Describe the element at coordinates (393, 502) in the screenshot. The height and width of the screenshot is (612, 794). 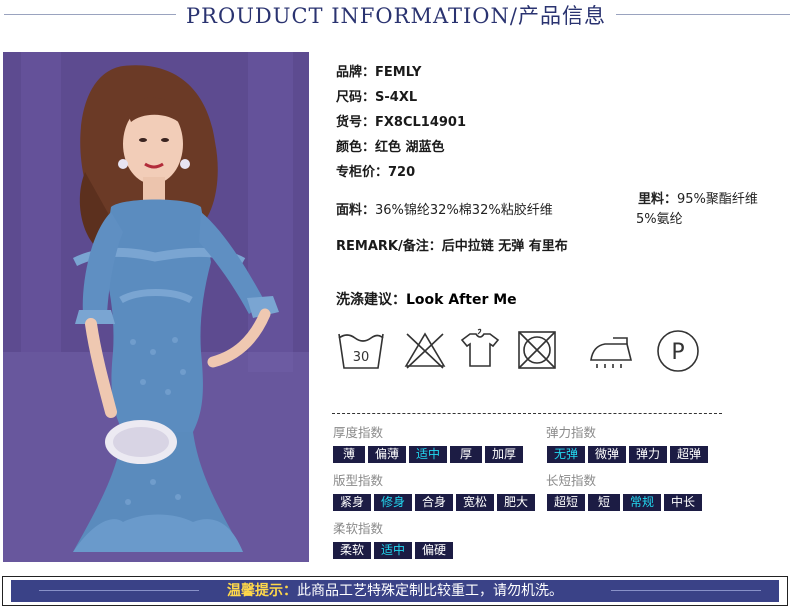
I see `fit-option: 修身` at that location.